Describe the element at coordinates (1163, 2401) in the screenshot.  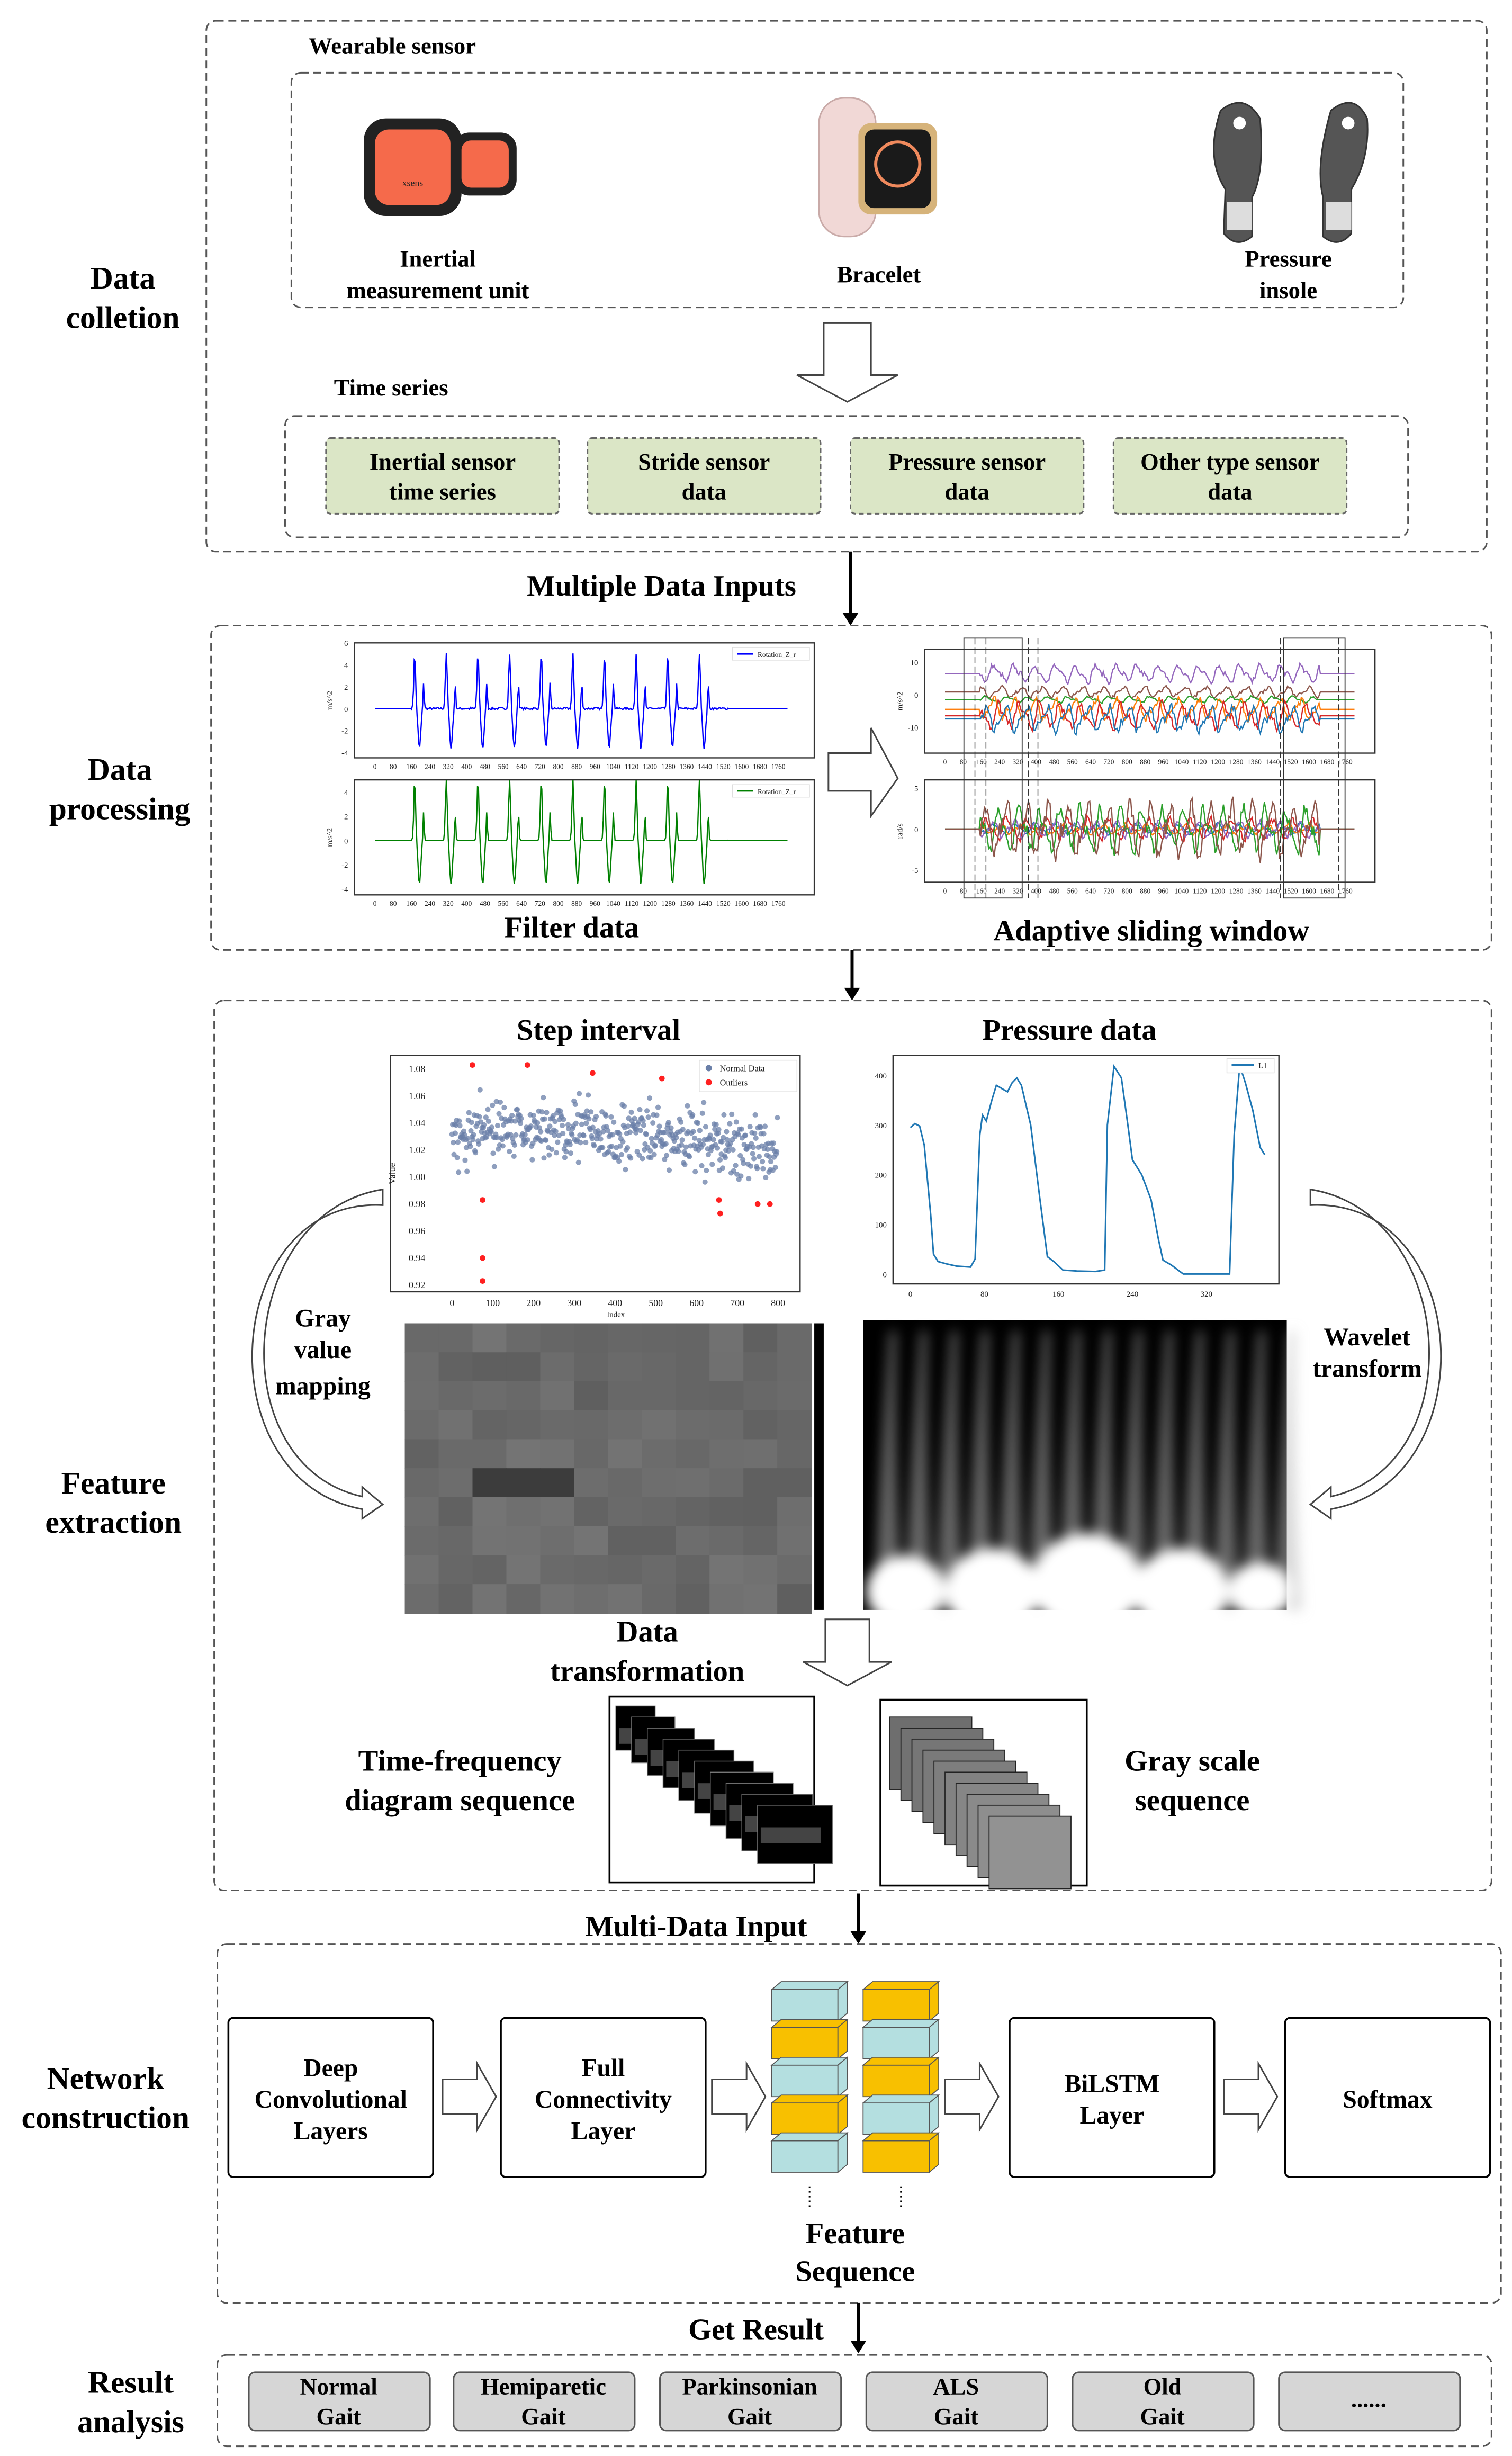
I see `gait-class-box: Old Gait` at that location.